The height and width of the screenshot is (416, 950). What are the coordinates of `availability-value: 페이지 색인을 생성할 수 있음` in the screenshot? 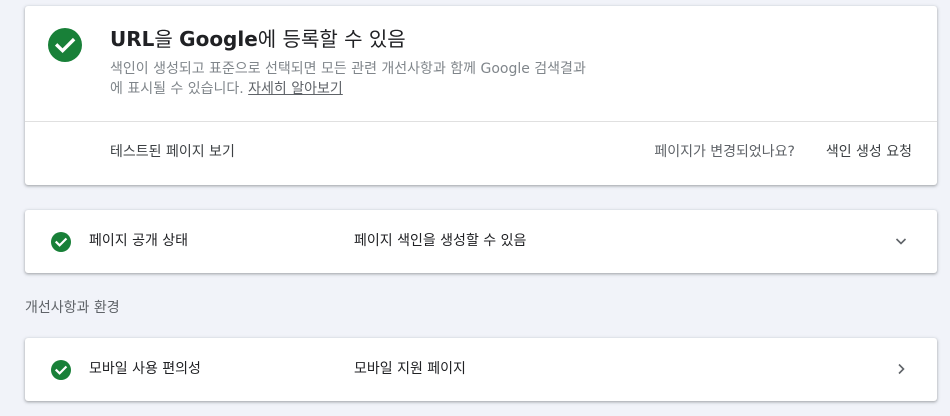 It's located at (440, 241).